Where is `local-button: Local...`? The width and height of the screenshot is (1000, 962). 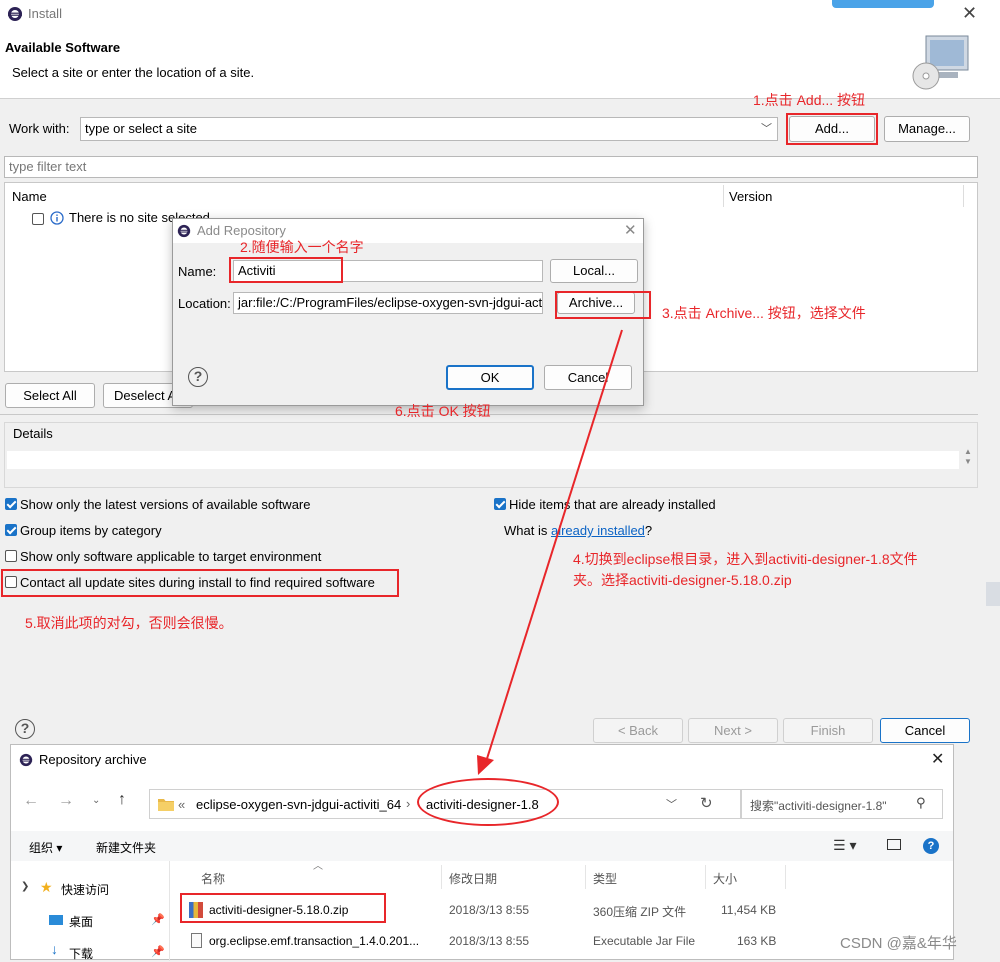
local-button: Local... is located at coordinates (594, 271).